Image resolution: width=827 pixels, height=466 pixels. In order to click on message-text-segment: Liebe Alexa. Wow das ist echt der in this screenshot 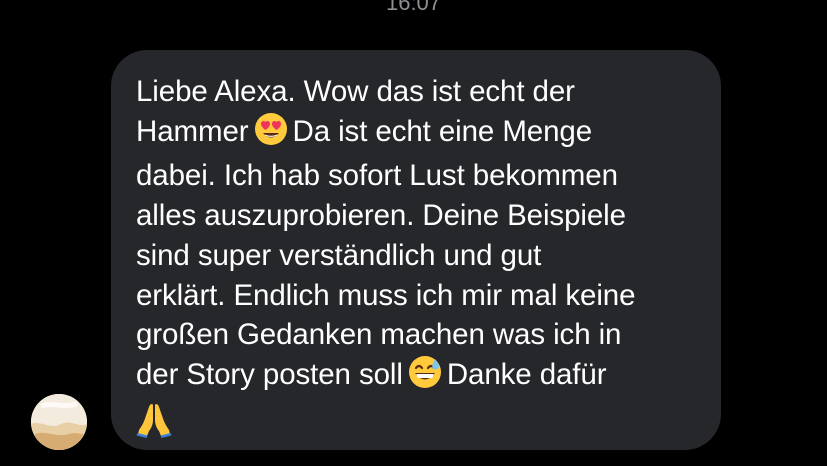, I will do `click(355, 91)`.